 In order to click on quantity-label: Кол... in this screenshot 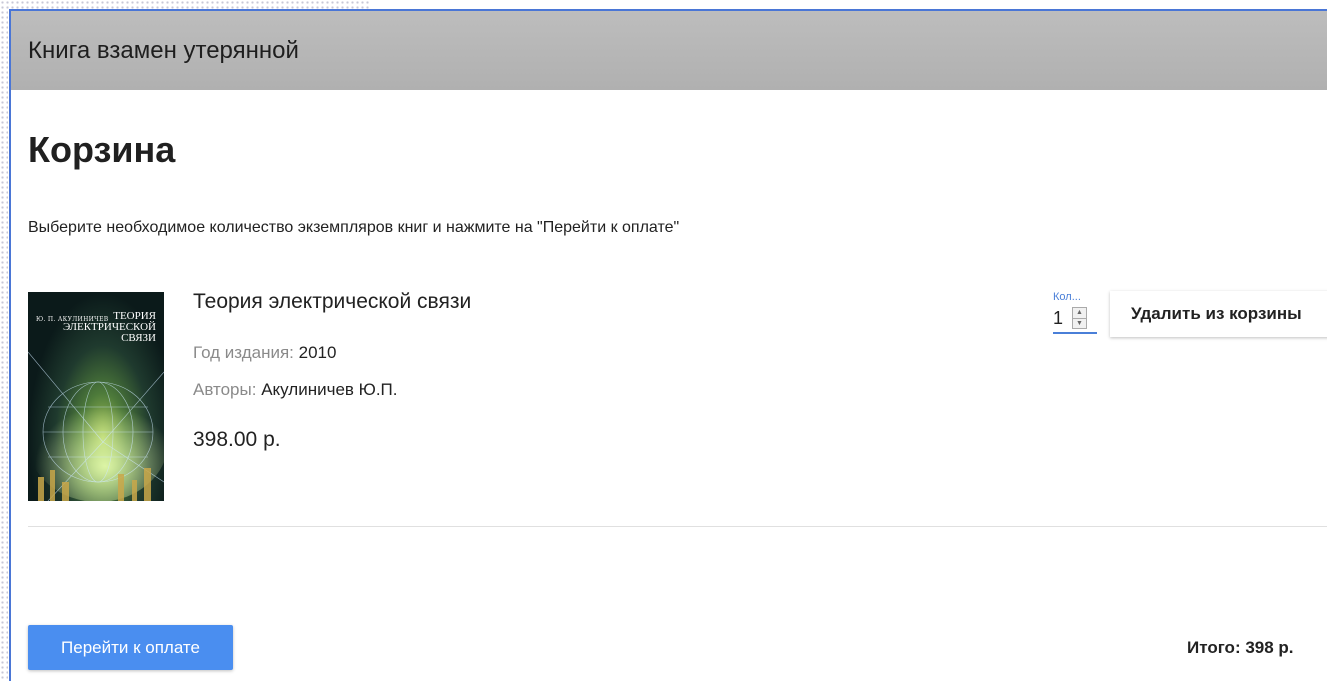, I will do `click(1067, 297)`.